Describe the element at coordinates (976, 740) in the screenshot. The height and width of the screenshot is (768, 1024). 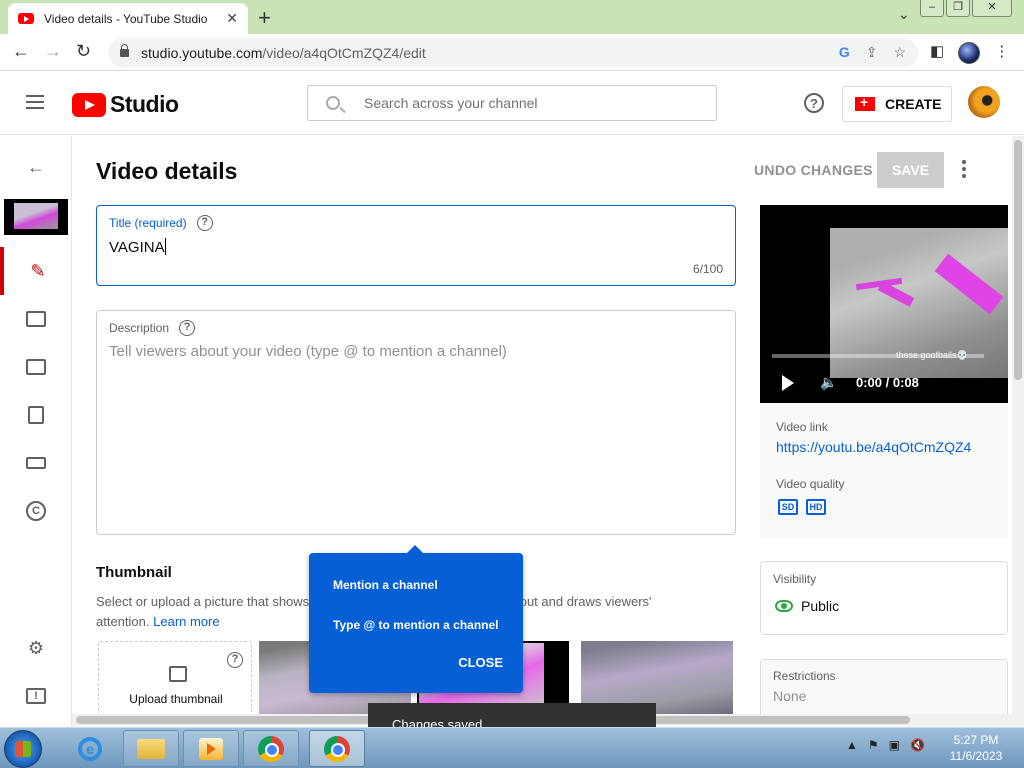
I see `clock-time: 5:27 PM` at that location.